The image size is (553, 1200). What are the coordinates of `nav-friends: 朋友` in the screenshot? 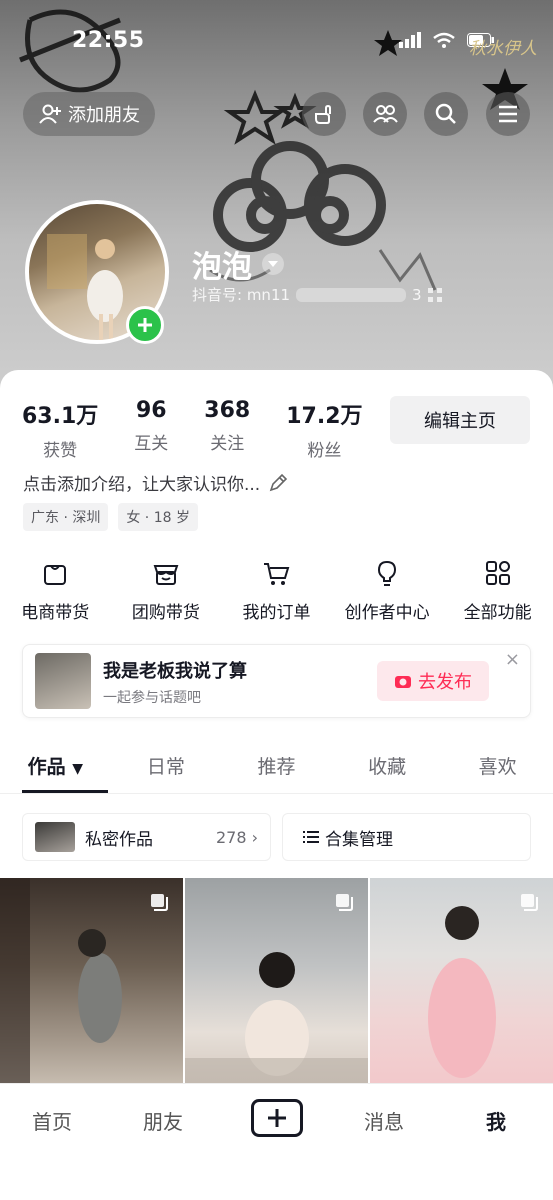 It's located at (163, 1120).